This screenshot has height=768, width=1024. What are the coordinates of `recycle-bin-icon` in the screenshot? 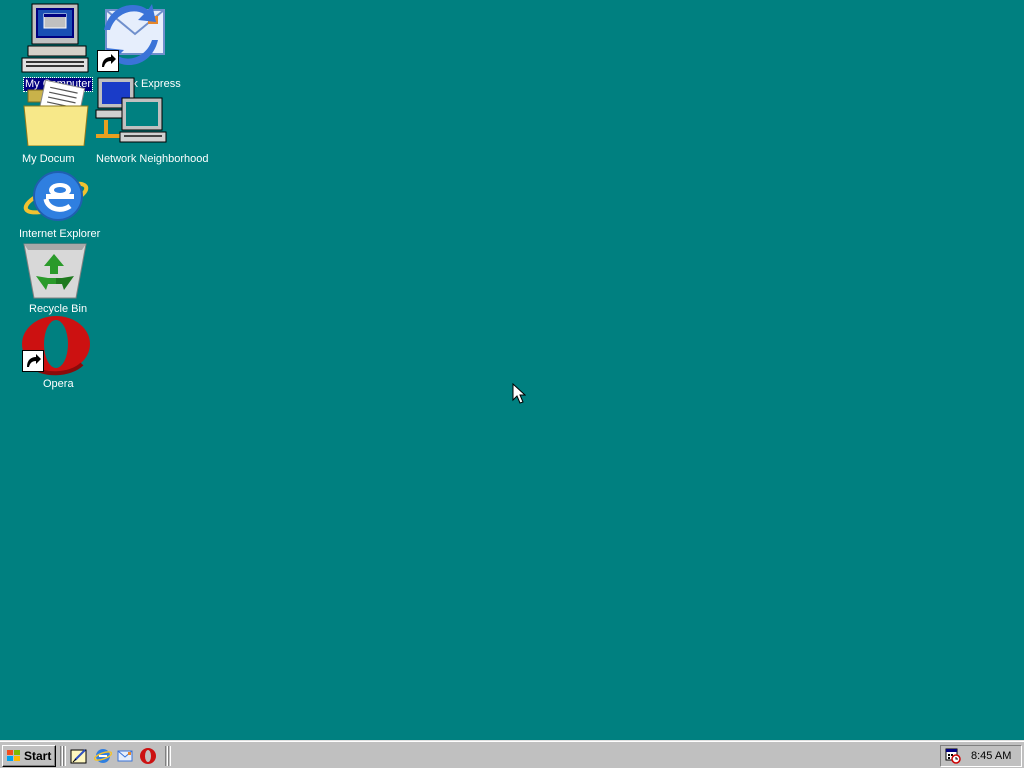 It's located at (55, 271).